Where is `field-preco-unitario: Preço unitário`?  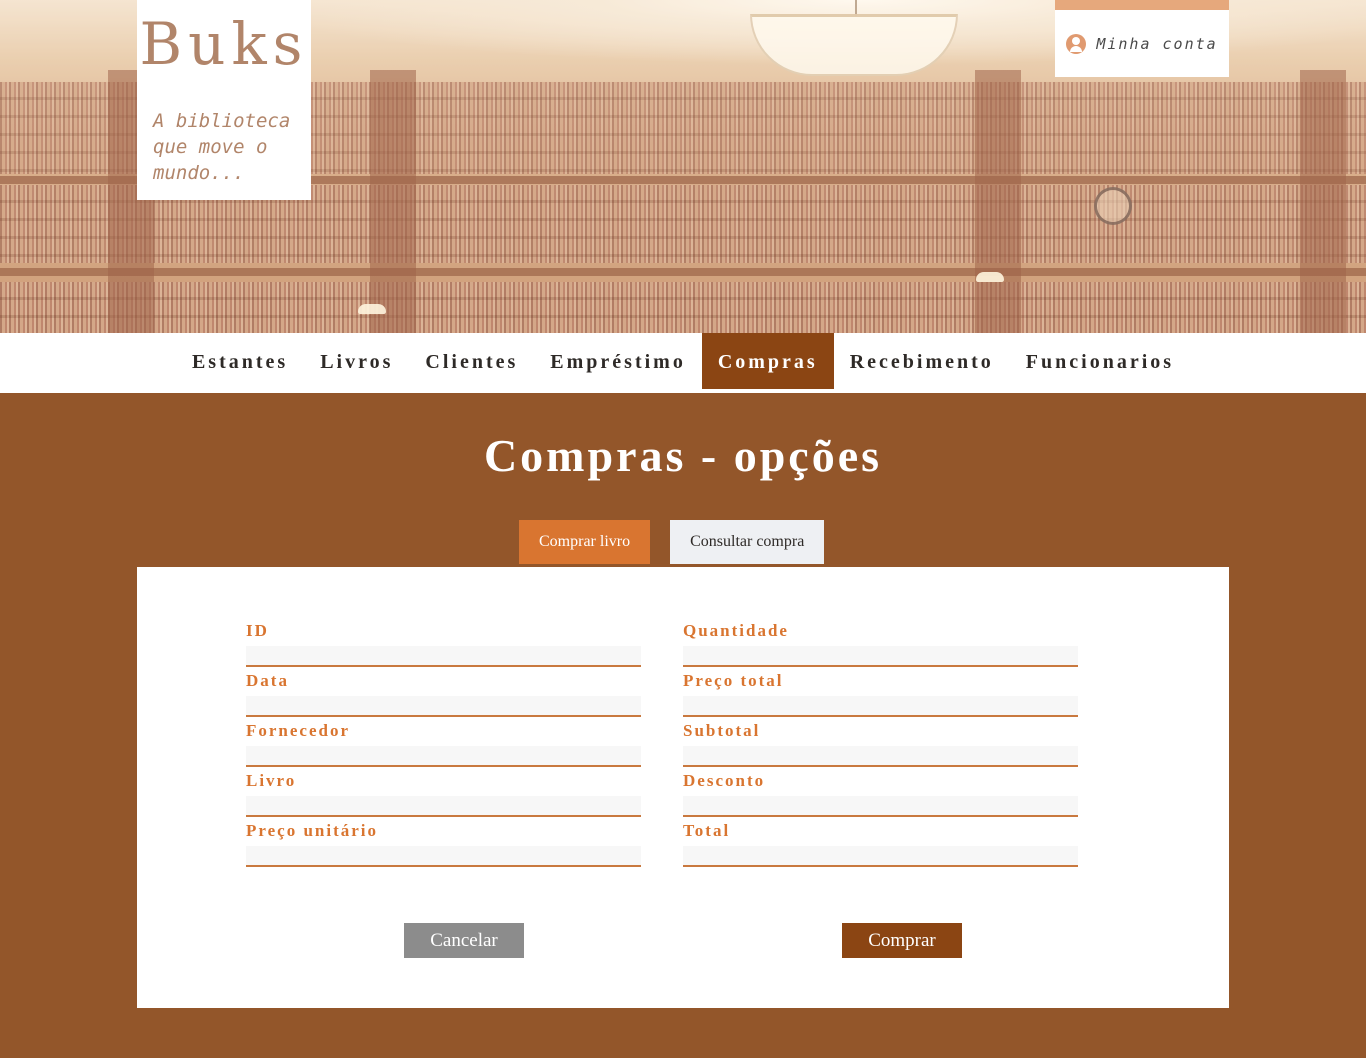 field-preco-unitario: Preço unitário is located at coordinates (443, 846).